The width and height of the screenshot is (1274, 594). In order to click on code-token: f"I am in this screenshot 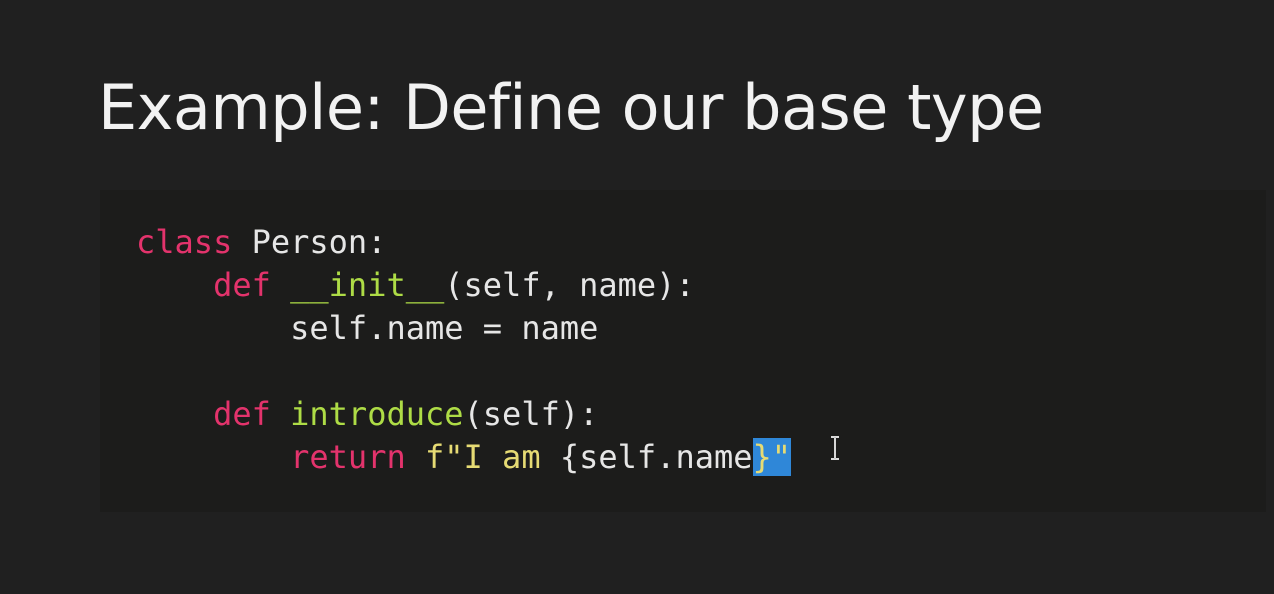, I will do `click(492, 457)`.